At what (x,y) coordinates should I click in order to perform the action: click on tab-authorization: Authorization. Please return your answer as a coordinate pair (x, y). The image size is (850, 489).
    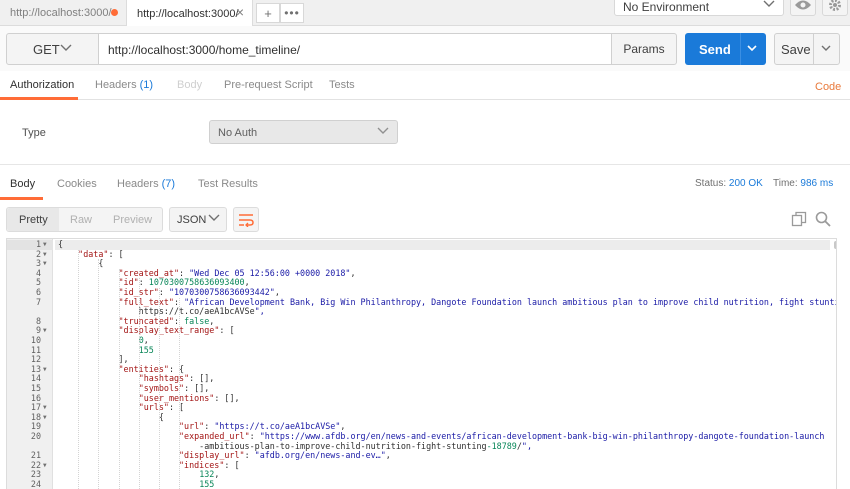
    Looking at the image, I should click on (42, 85).